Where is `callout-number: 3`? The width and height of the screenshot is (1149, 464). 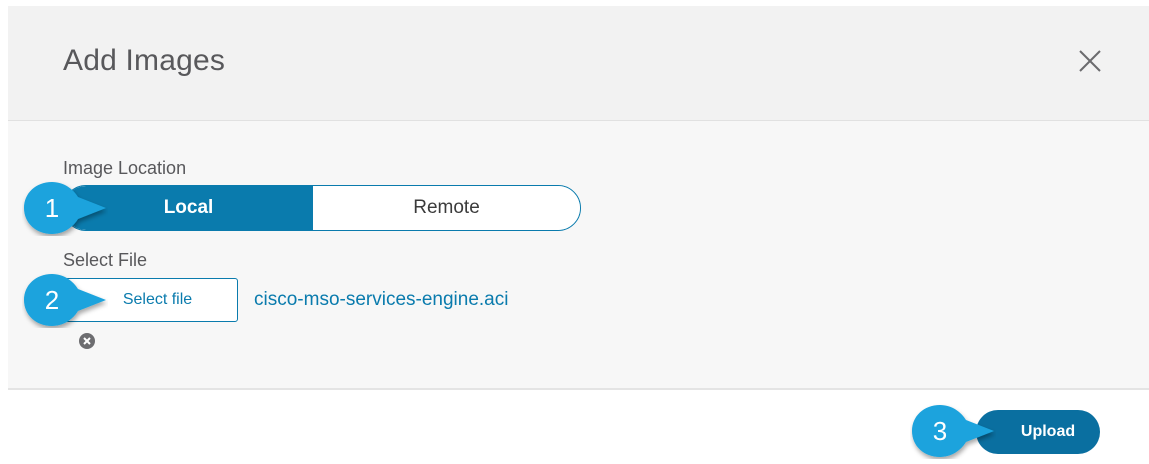 callout-number: 3 is located at coordinates (940, 430).